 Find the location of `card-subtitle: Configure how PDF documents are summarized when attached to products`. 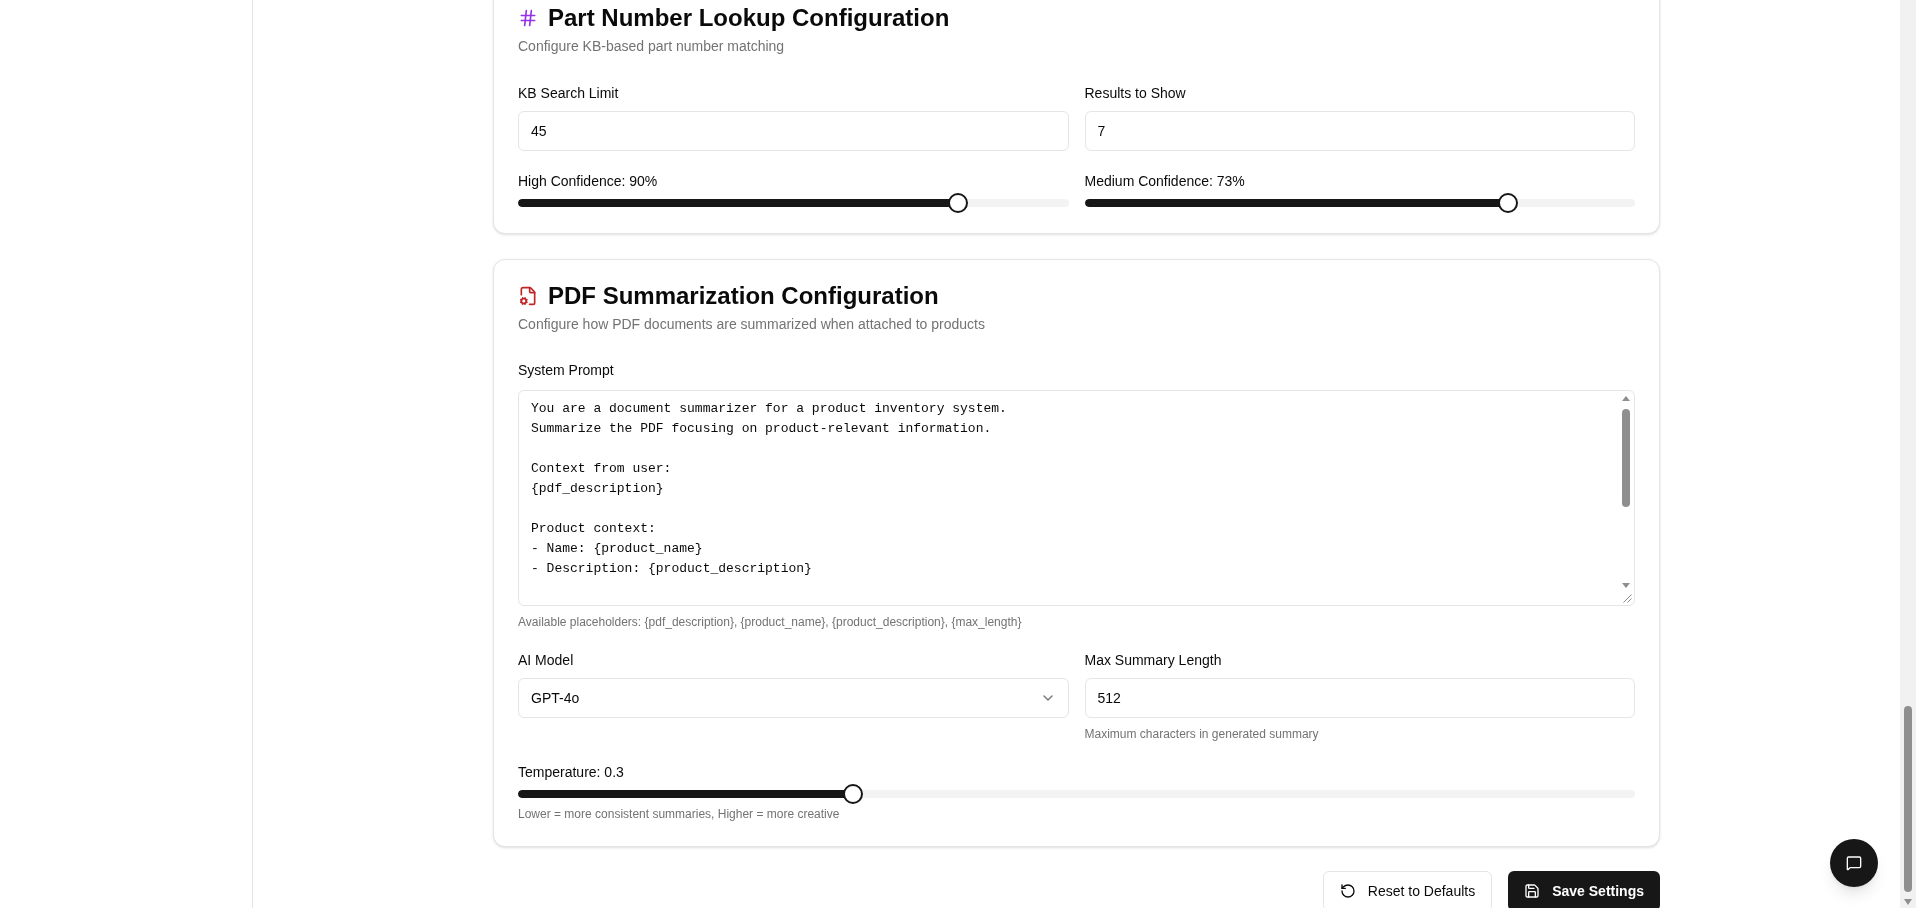

card-subtitle: Configure how PDF documents are summarized when attached to products is located at coordinates (751, 324).